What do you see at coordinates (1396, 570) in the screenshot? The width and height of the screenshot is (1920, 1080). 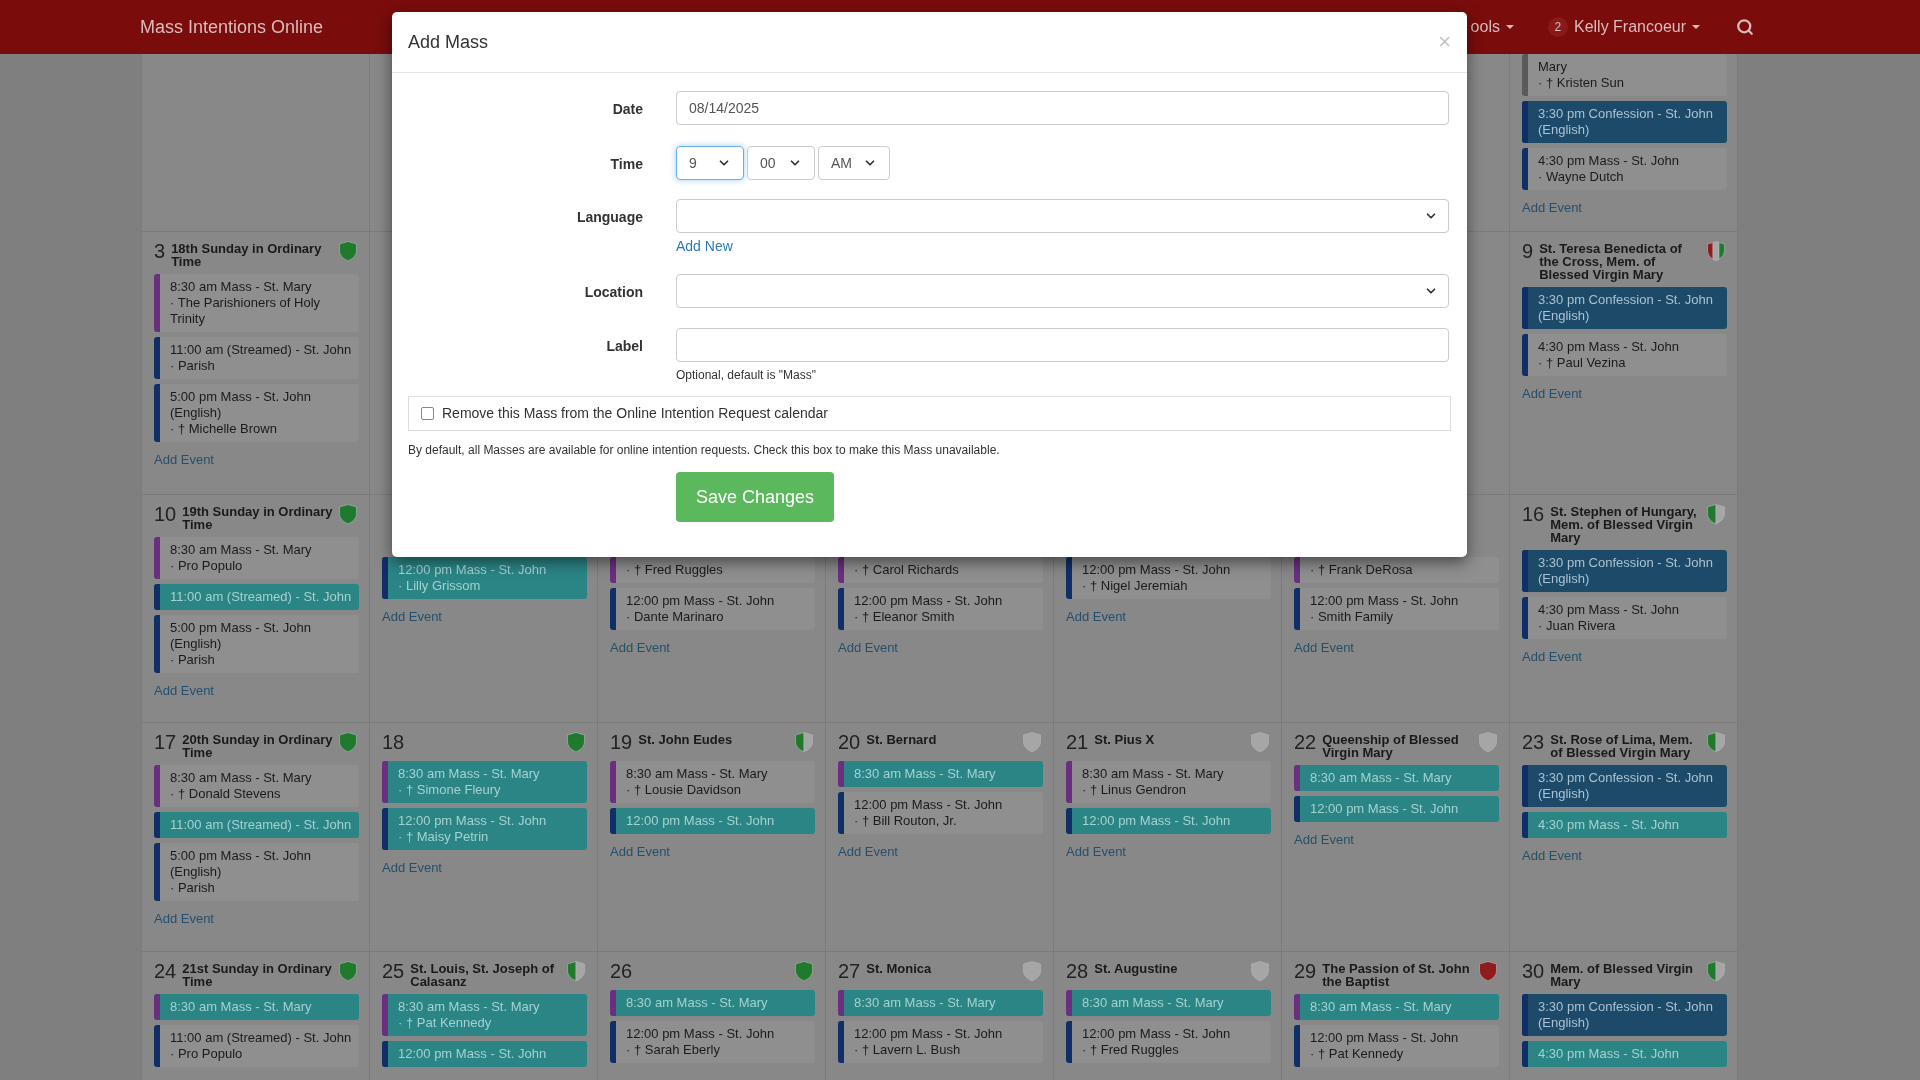 I see `mass-event: · † Frank DeRosa` at bounding box center [1396, 570].